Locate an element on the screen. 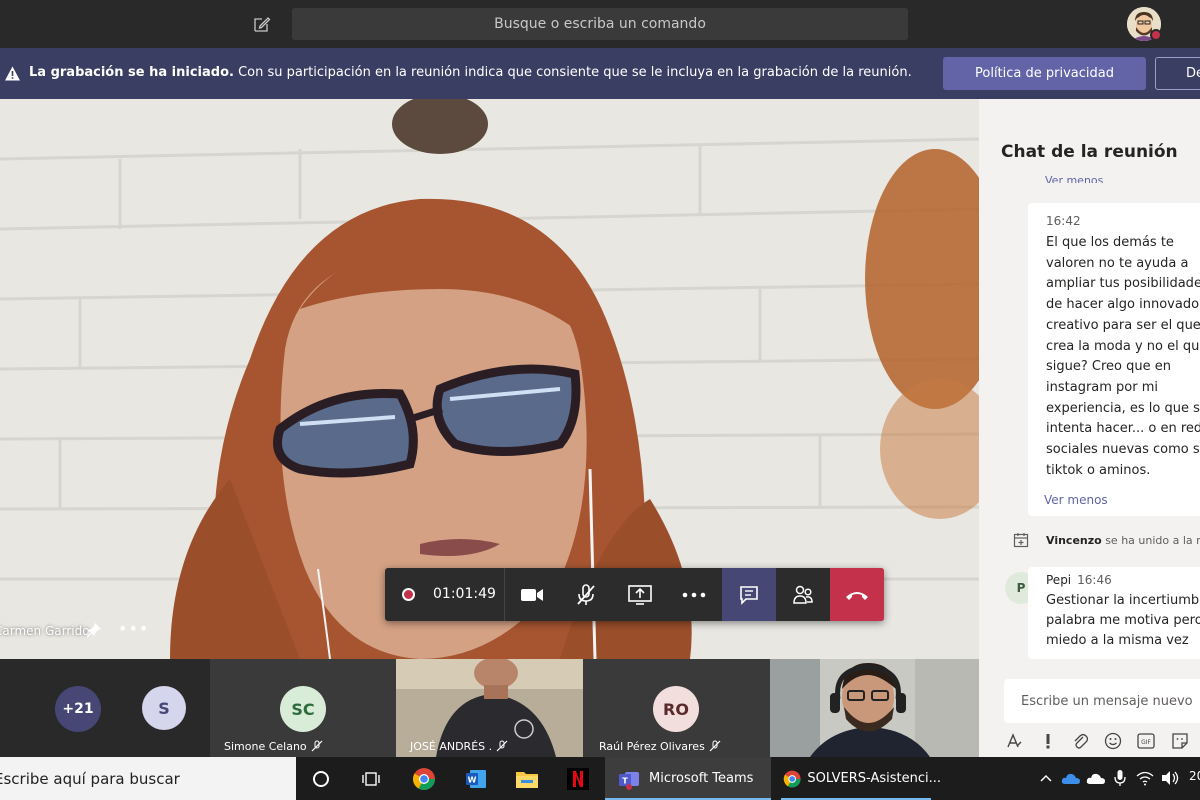 This screenshot has width=1200, height=800. participant-name-label: JOSÉ ANDRÉS . is located at coordinates (459, 746).